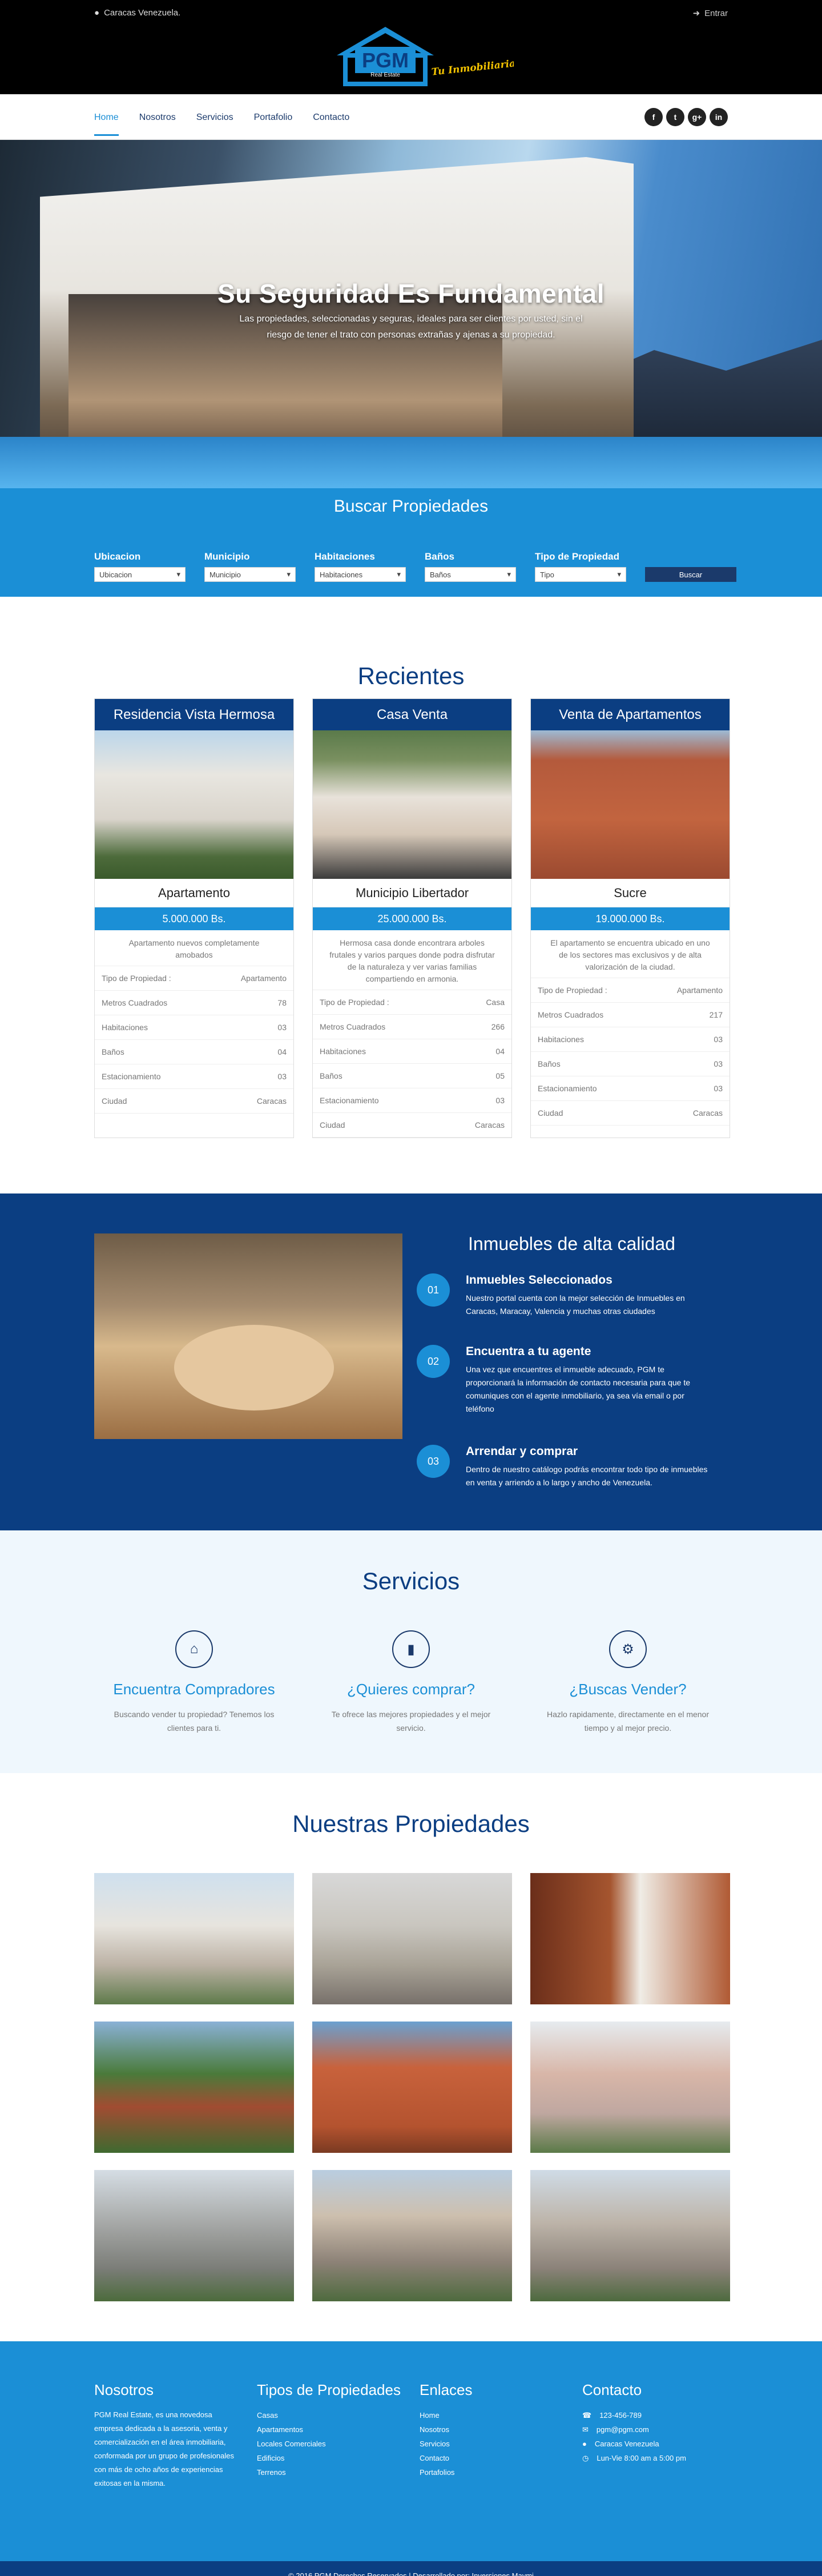 The width and height of the screenshot is (822, 2576). Describe the element at coordinates (675, 117) in the screenshot. I see `twitter-icon: t` at that location.